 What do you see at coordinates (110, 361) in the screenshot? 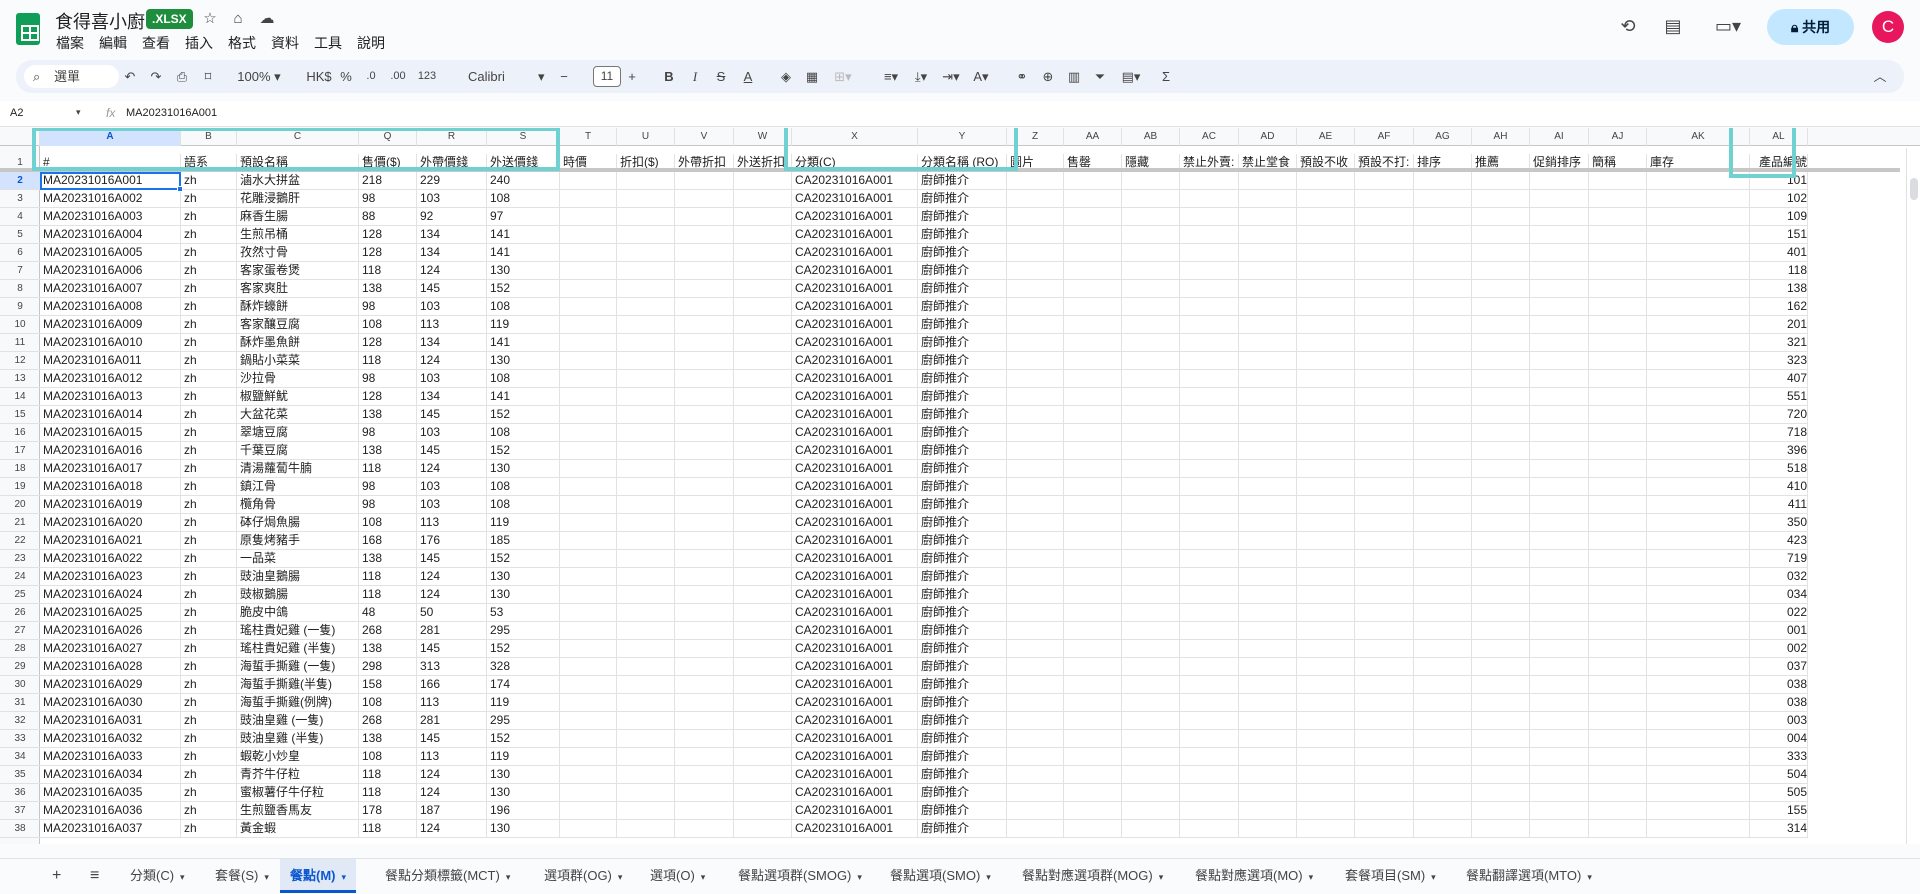
I see `table-cell: MA20231016A011` at bounding box center [110, 361].